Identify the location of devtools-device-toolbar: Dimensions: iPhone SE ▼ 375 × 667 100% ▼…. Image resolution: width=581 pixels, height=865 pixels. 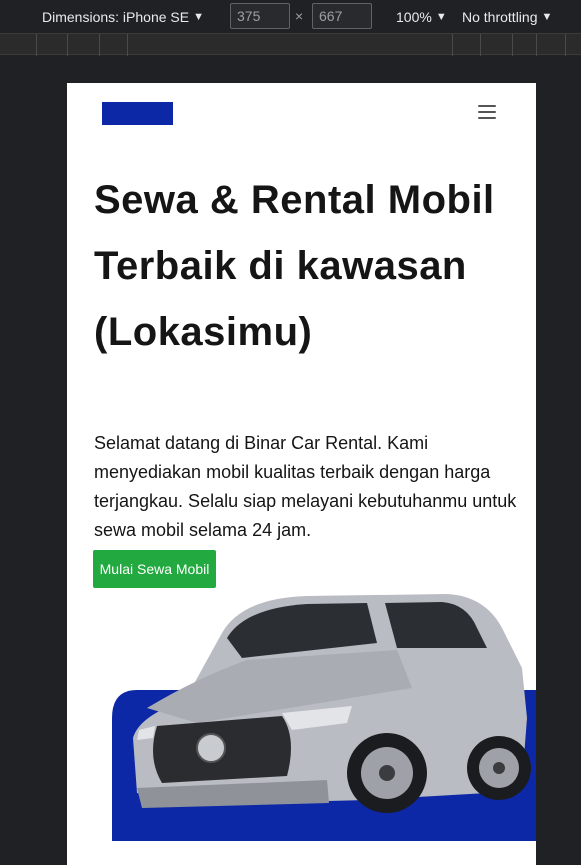
(290, 16).